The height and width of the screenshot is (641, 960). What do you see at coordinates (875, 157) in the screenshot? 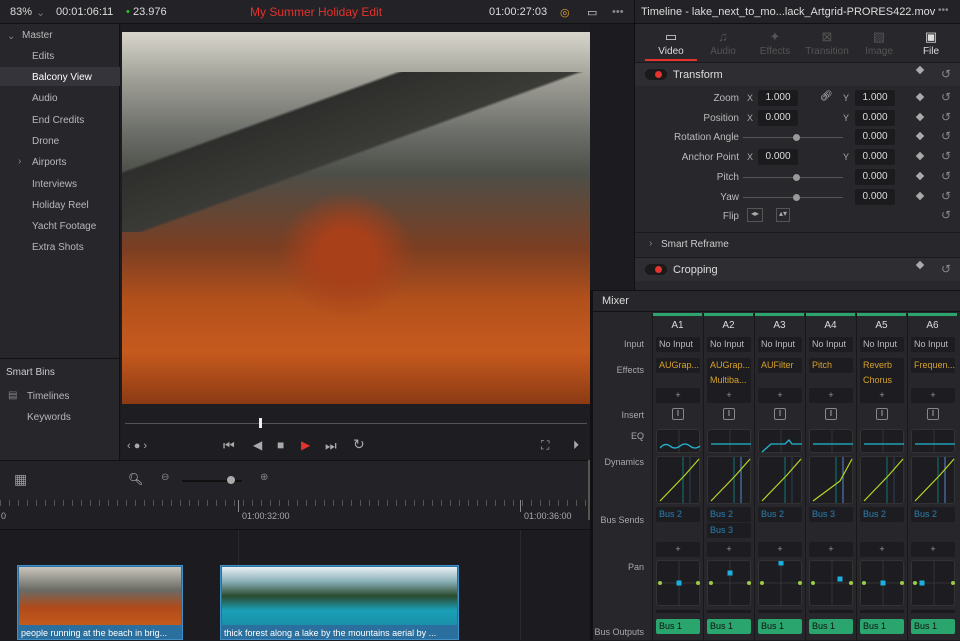
I see `anchor-y-field: 0.000` at bounding box center [875, 157].